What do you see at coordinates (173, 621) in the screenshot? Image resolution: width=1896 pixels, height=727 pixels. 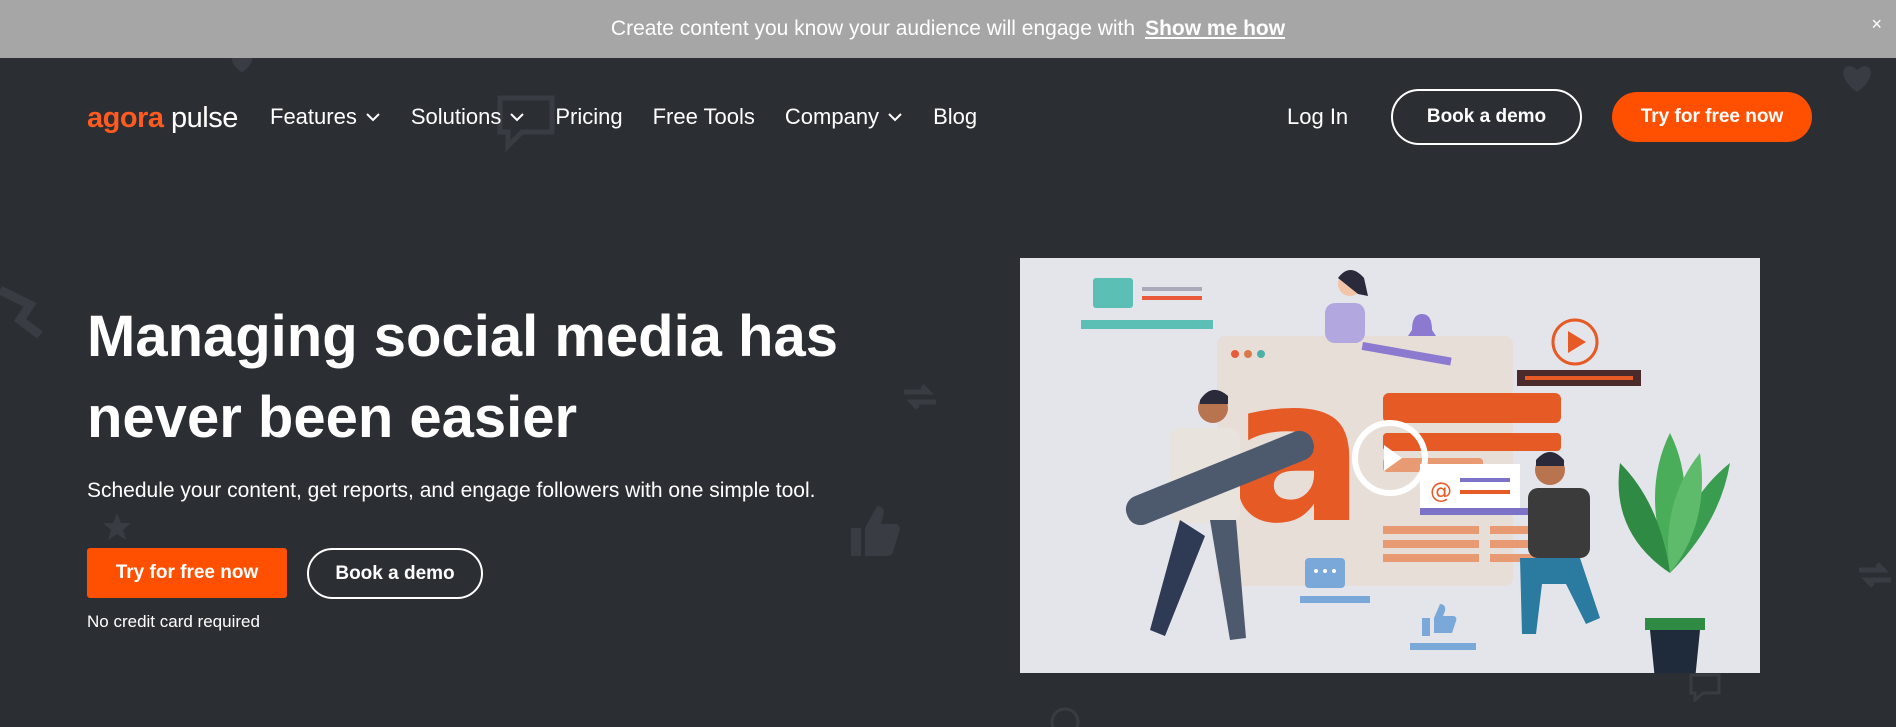 I see `no-credit-card-note: No credit card required` at bounding box center [173, 621].